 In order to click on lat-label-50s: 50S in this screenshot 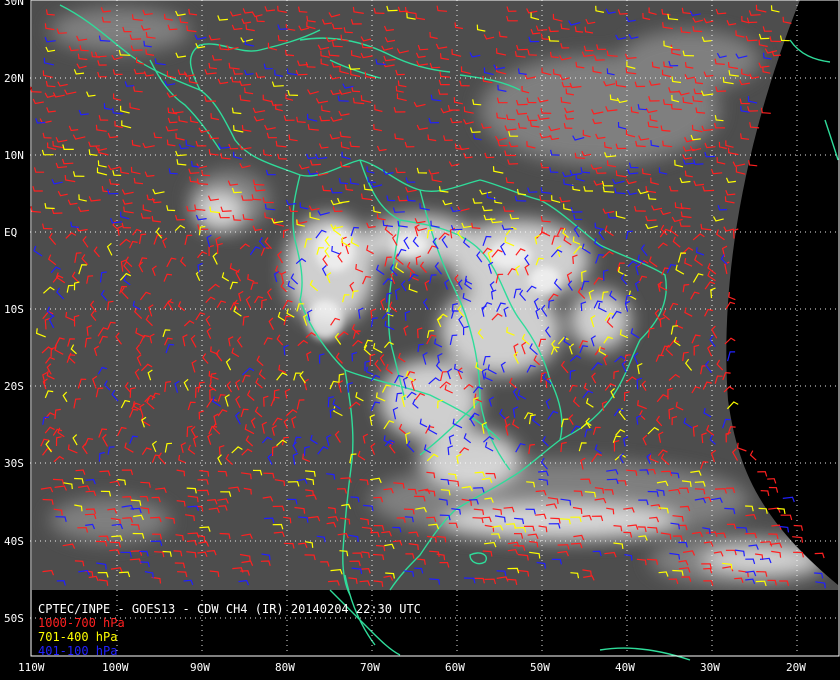, I will do `click(14, 618)`.